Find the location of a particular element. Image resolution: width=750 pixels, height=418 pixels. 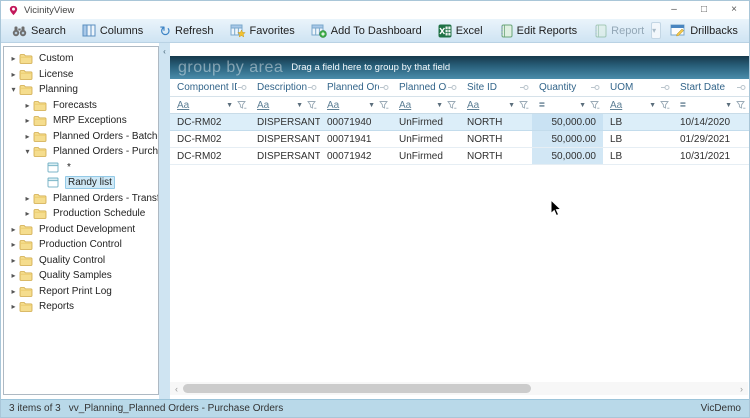

tree-item-planned-orders-batches: ▸ Planned Orders - Batches is located at coordinates (81, 137).